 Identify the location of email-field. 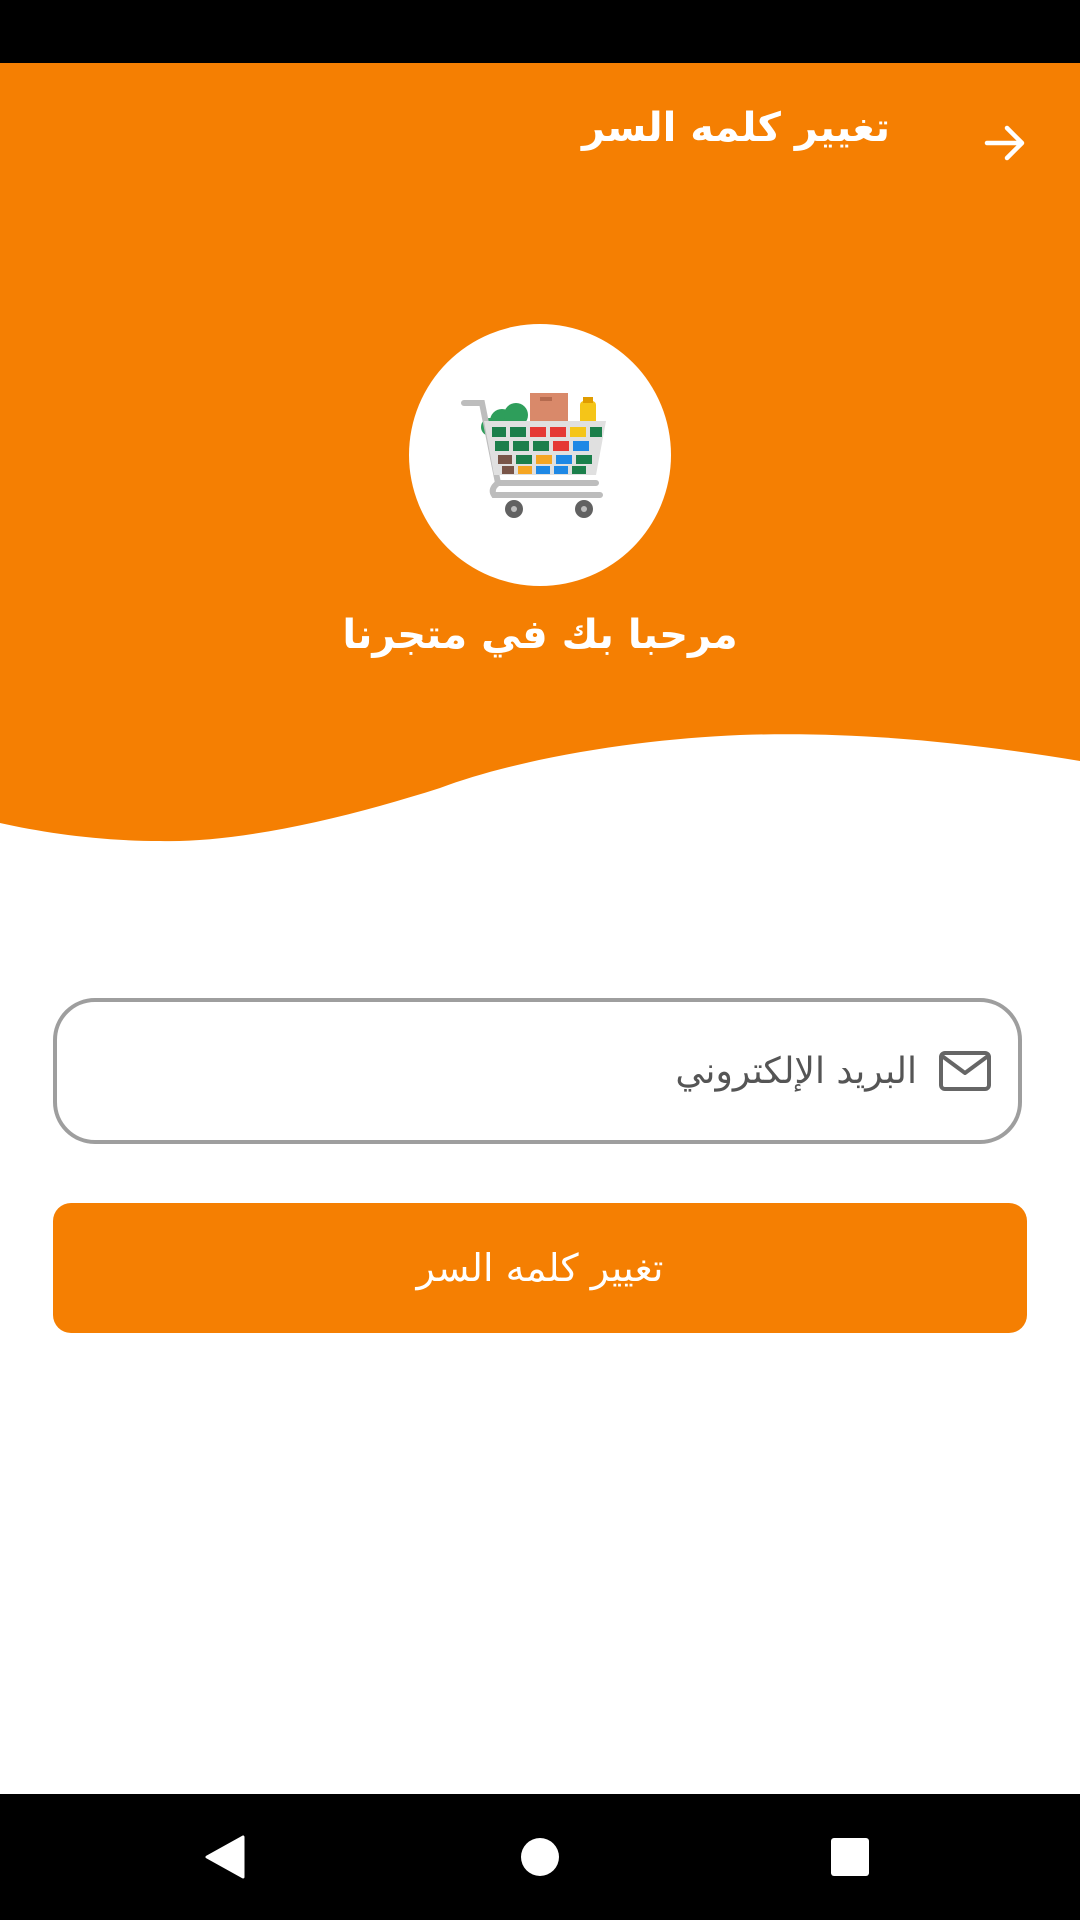
(537, 1071).